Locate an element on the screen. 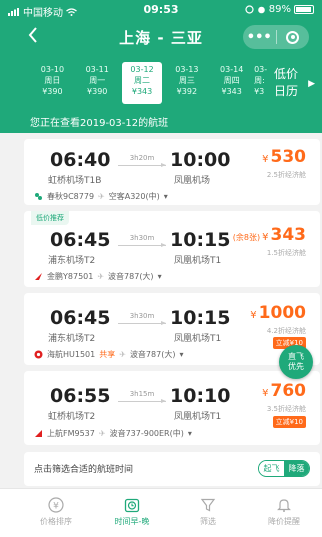 This screenshot has width=322, height=537. battery-percent: 89% is located at coordinates (279, 9).